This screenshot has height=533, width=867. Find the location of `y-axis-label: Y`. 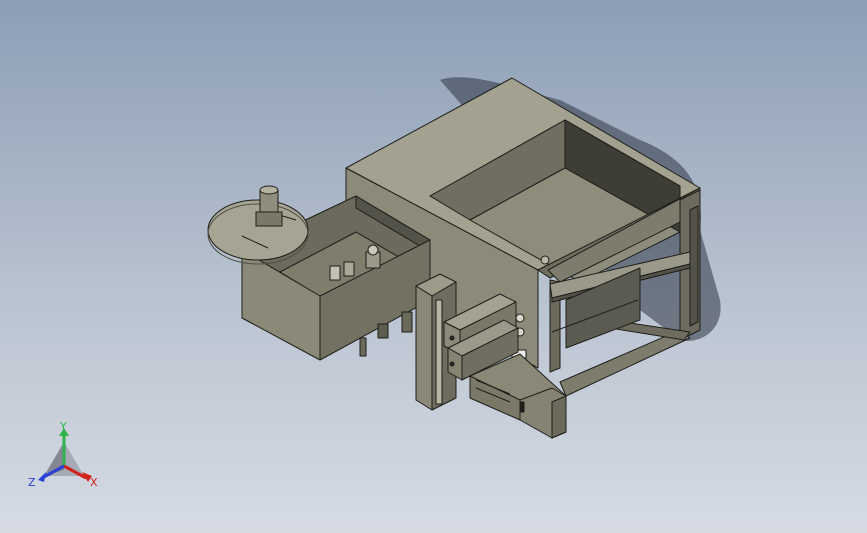

y-axis-label: Y is located at coordinates (63, 426).